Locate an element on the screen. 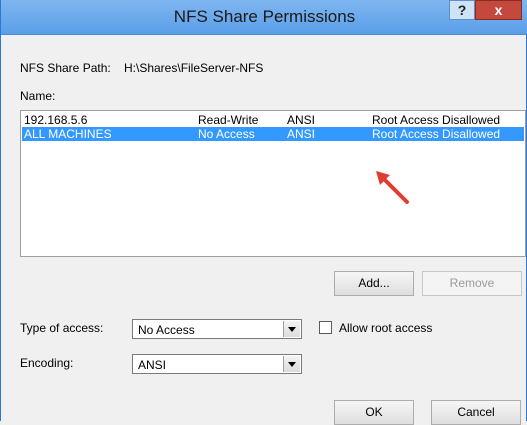 This screenshot has height=425, width=527. type-of-access-label: Type of access: is located at coordinates (62, 328).